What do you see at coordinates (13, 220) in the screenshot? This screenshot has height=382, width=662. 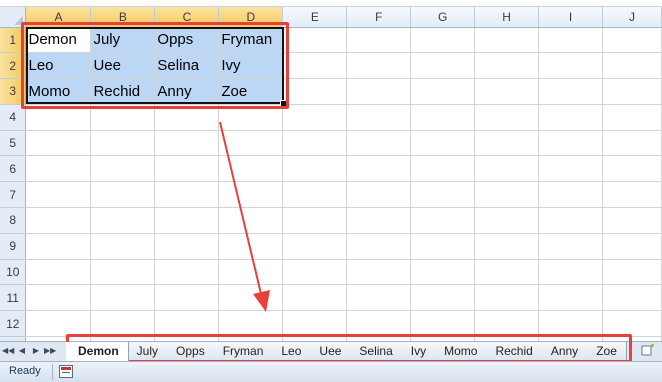 I see `row-header-8: 8` at bounding box center [13, 220].